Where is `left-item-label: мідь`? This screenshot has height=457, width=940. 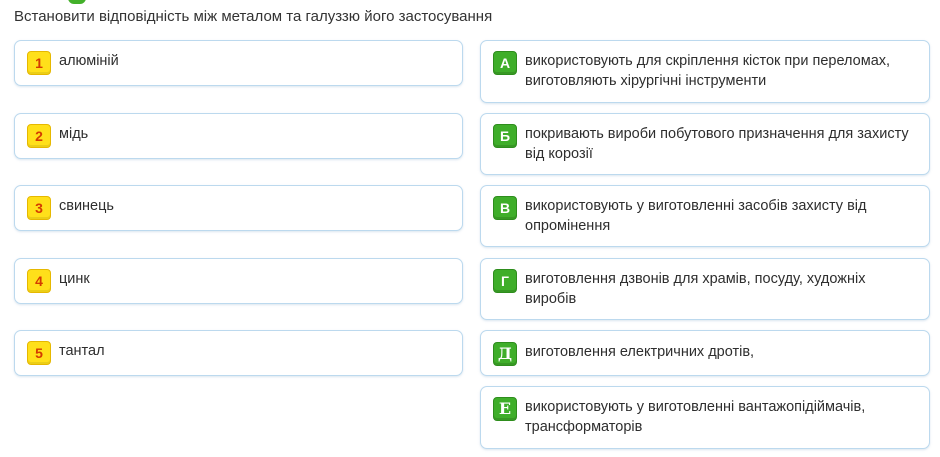
left-item-label: мідь is located at coordinates (74, 134).